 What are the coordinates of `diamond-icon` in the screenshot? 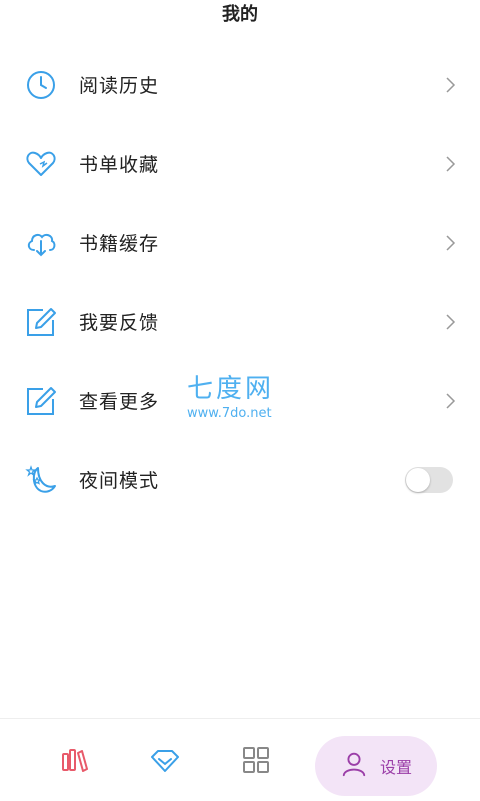 It's located at (165, 760).